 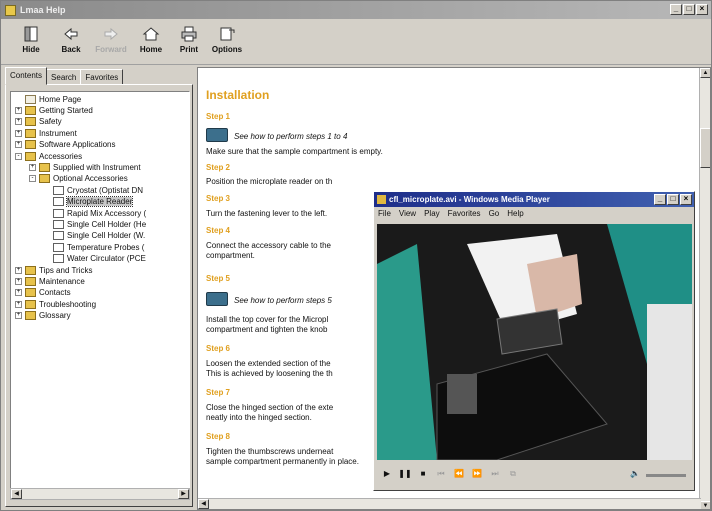 I want to click on howto-link-5: See how to perform steps 5, so click(x=283, y=300).